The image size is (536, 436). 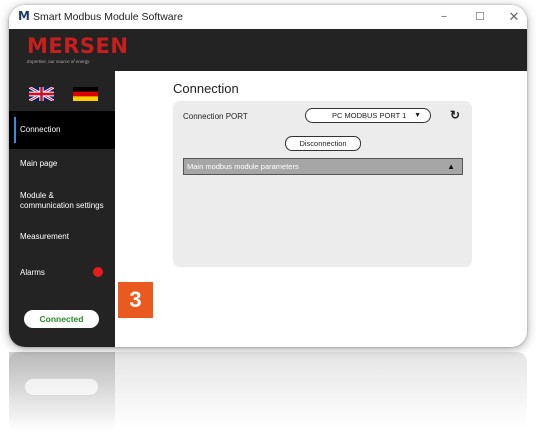 What do you see at coordinates (62, 164) in the screenshot?
I see `sidebar-item-main-page: Main page` at bounding box center [62, 164].